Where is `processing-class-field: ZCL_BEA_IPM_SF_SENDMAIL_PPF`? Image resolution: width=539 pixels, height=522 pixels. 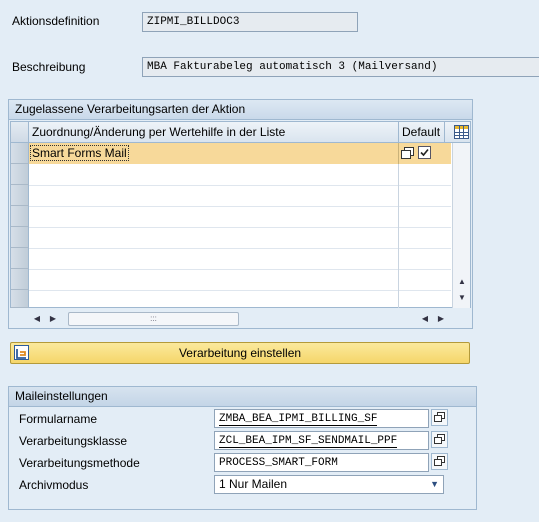
processing-class-field: ZCL_BEA_IPM_SF_SENDMAIL_PPF is located at coordinates (321, 440).